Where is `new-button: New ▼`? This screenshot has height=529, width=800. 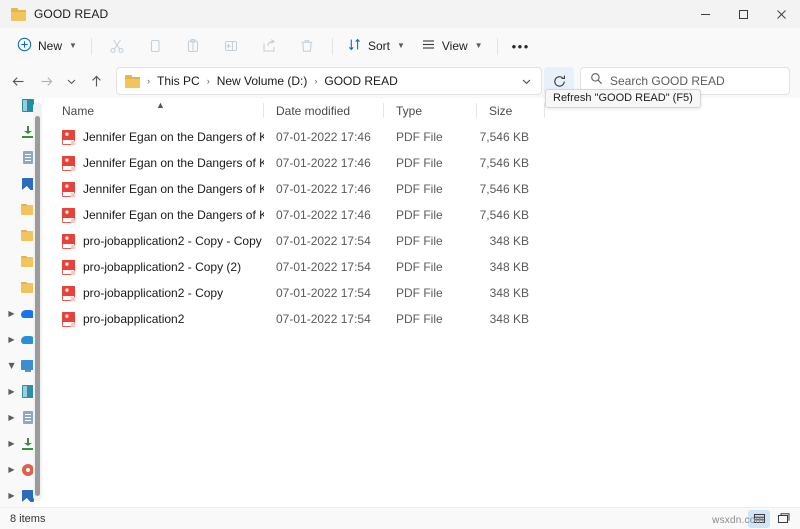
new-button: New ▼ is located at coordinates (47, 46).